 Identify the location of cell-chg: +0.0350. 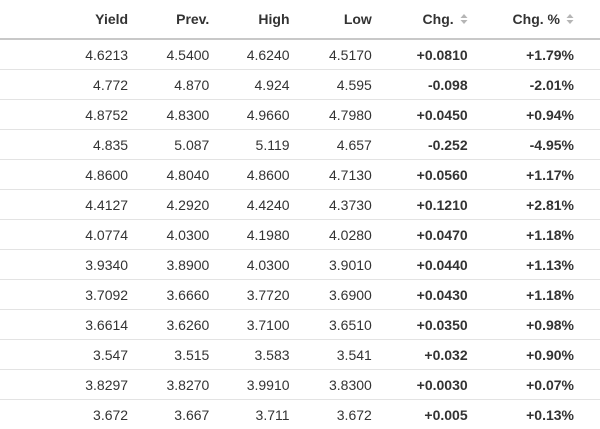
(444, 325).